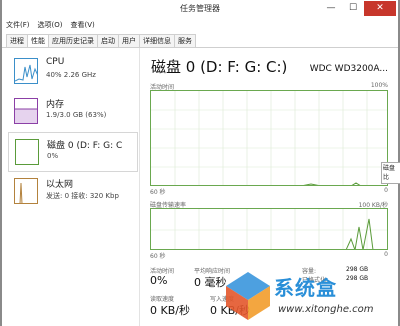 This screenshot has width=400, height=326. What do you see at coordinates (210, 282) in the screenshot?
I see `avg-response-value: 0 毫秒` at bounding box center [210, 282].